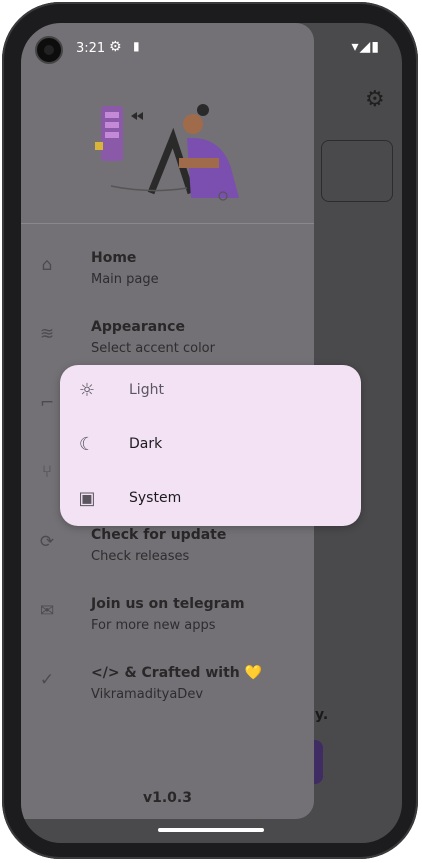 This screenshot has width=422, height=863. I want to click on home-icon: ⌂, so click(47, 265).